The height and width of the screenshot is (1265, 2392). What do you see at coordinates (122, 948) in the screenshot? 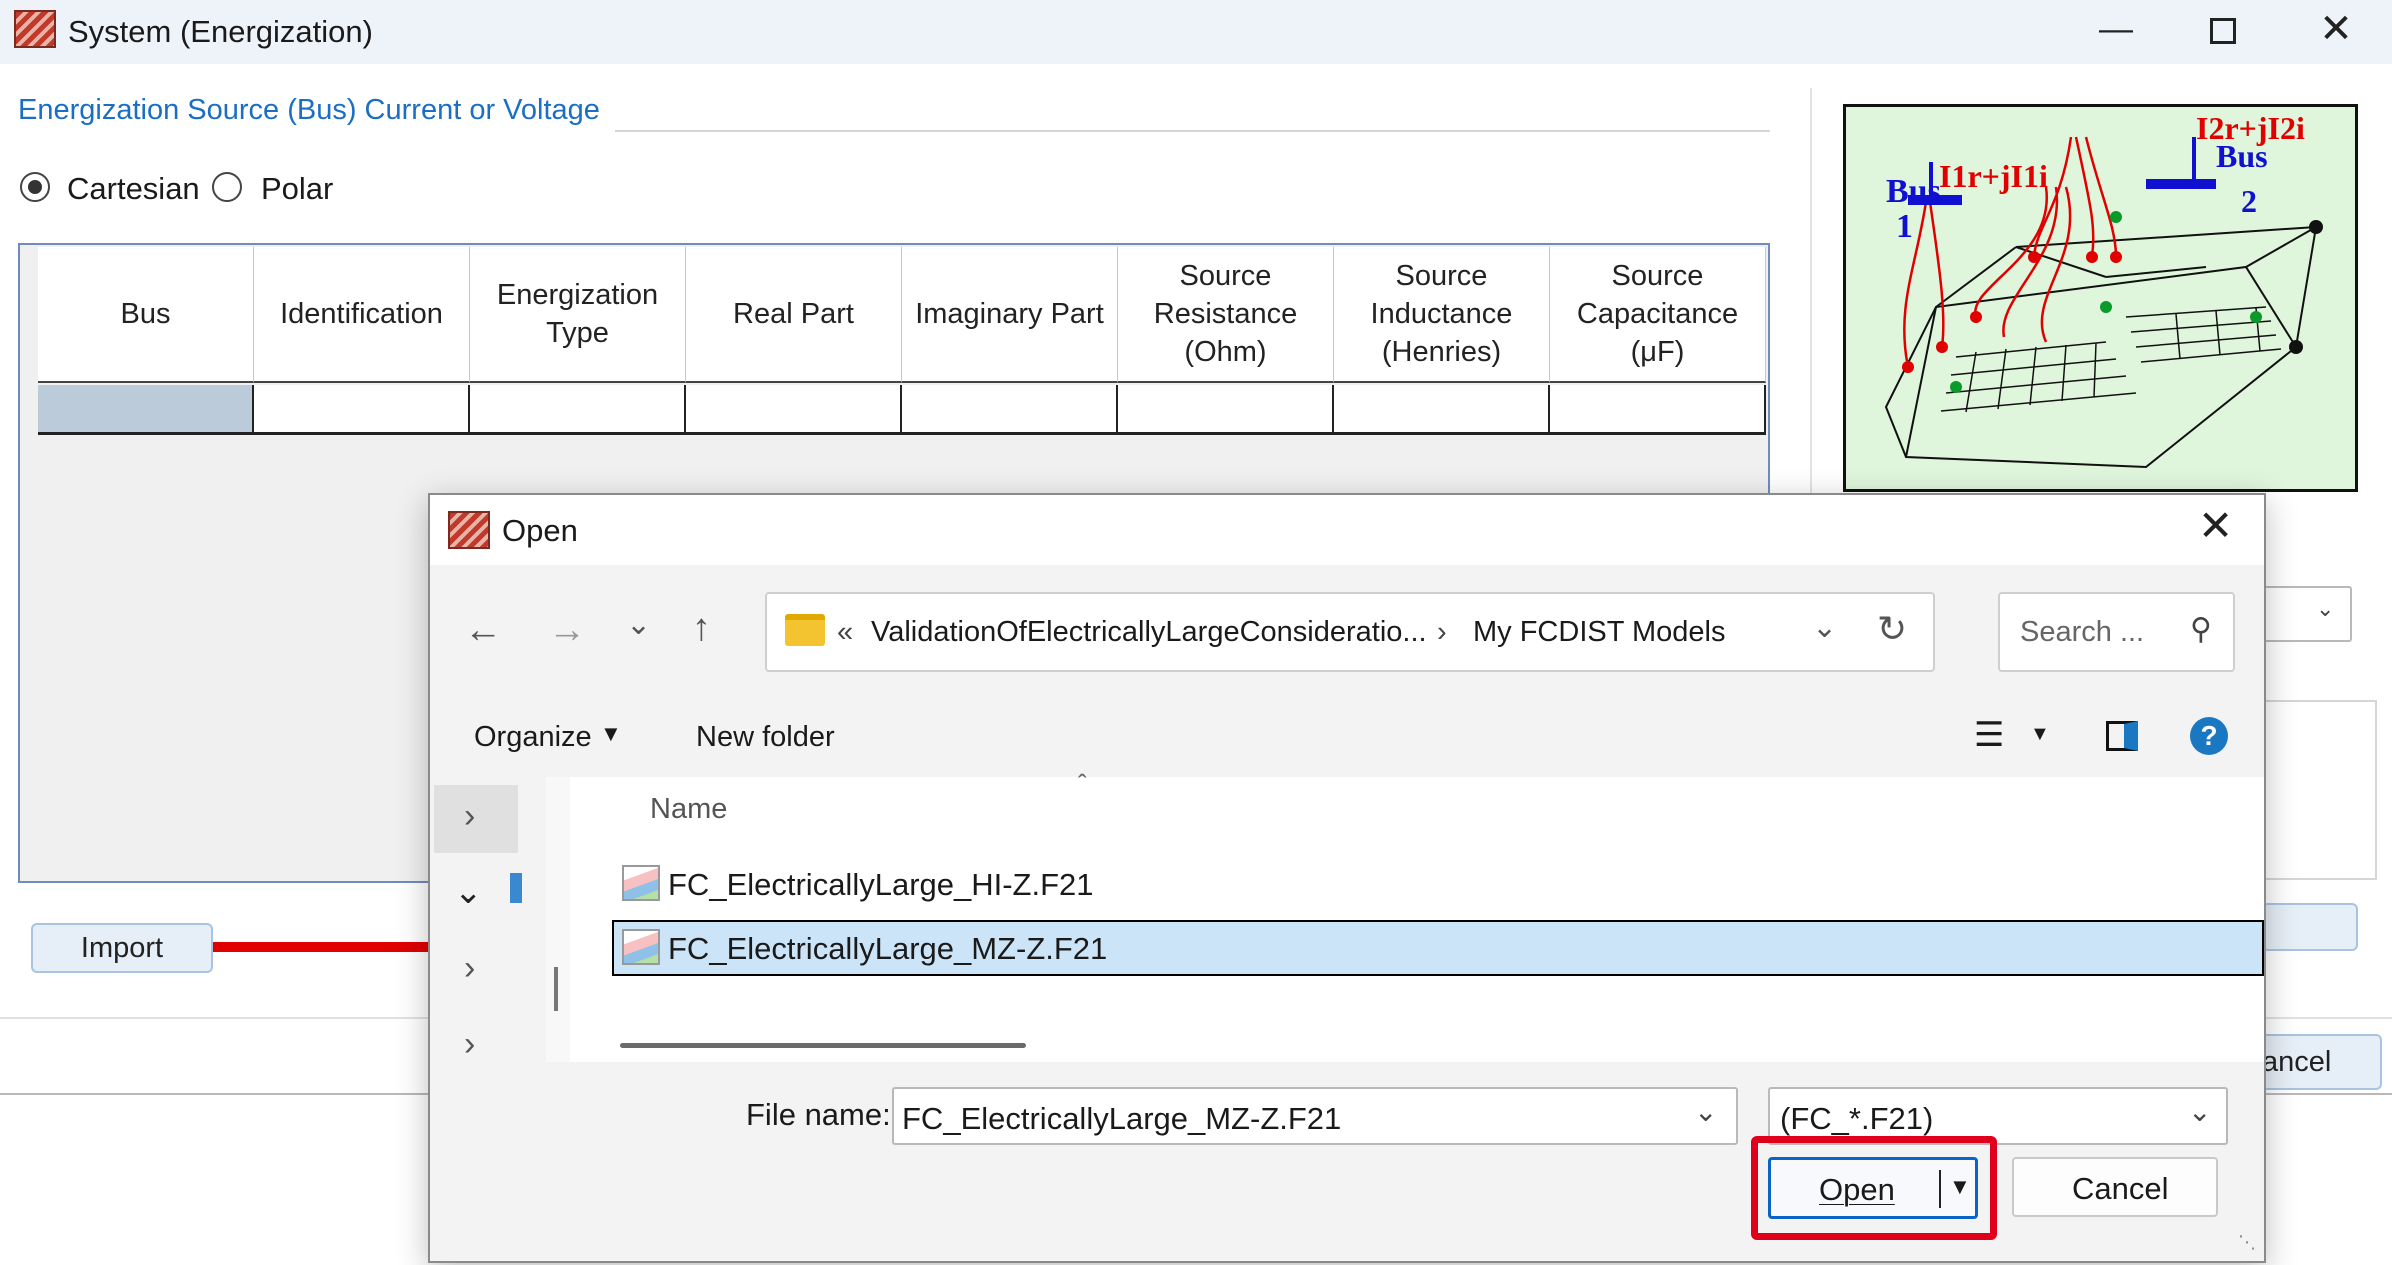
I see `import-button: Import` at bounding box center [122, 948].